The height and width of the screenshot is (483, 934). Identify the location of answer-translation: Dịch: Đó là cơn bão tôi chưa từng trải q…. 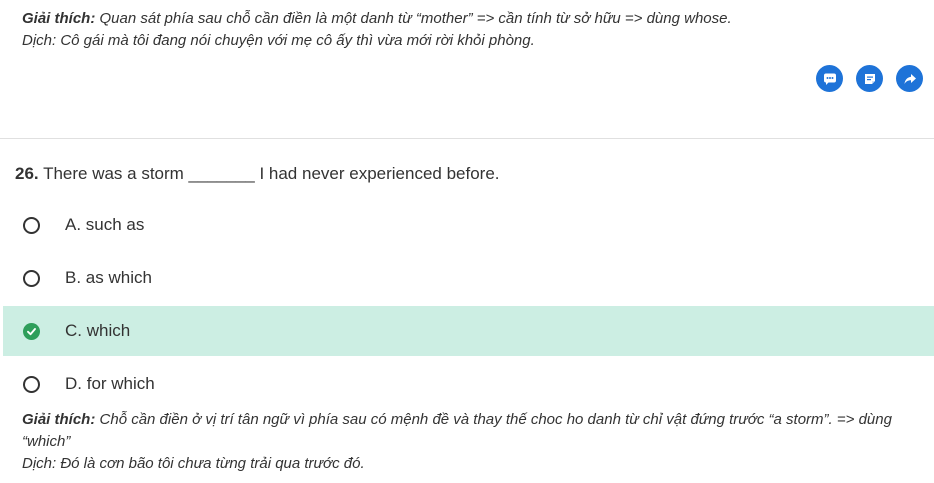
(193, 463).